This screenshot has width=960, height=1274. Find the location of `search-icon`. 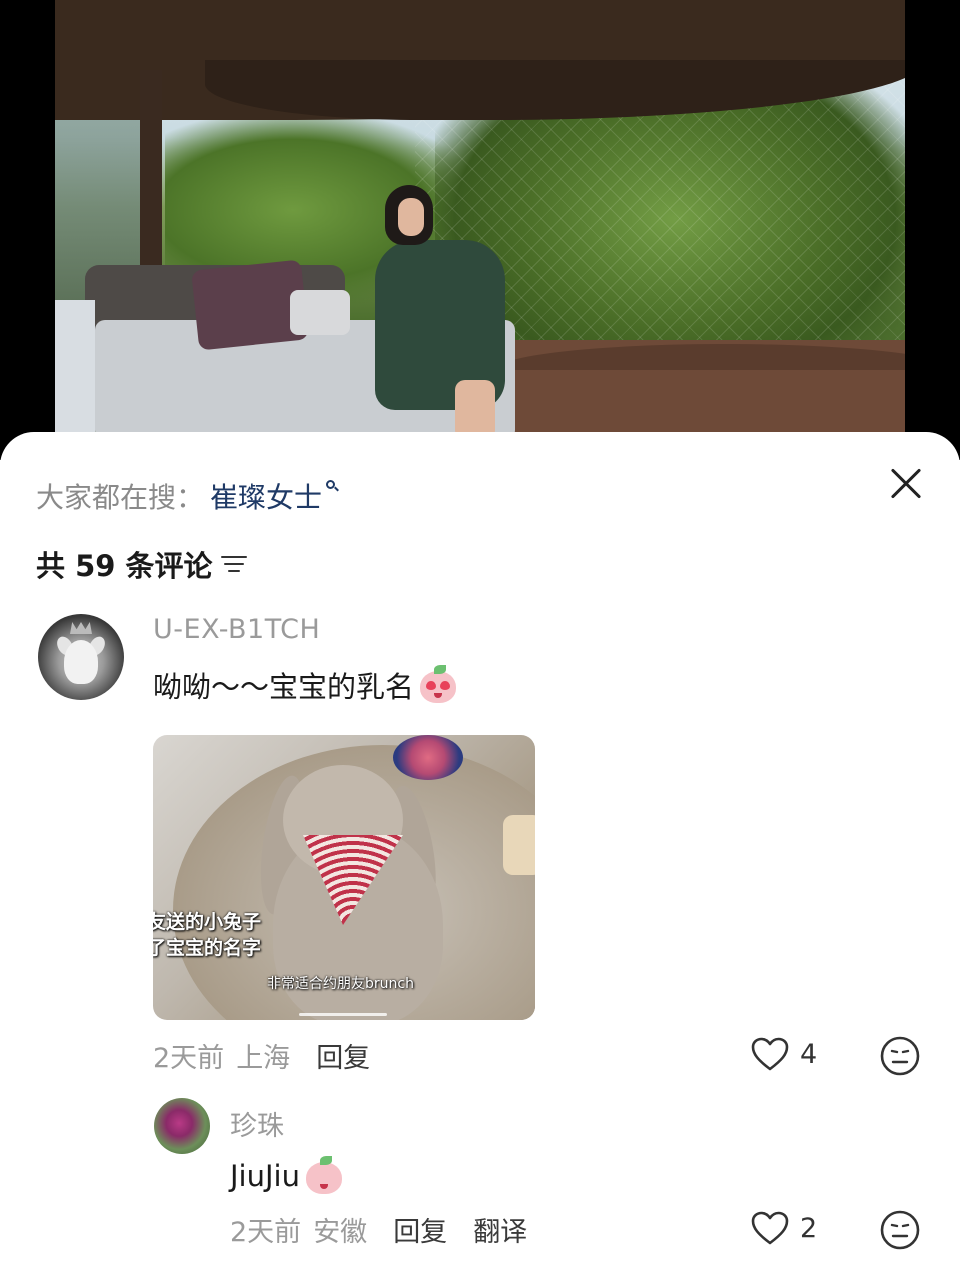

search-icon is located at coordinates (333, 486).